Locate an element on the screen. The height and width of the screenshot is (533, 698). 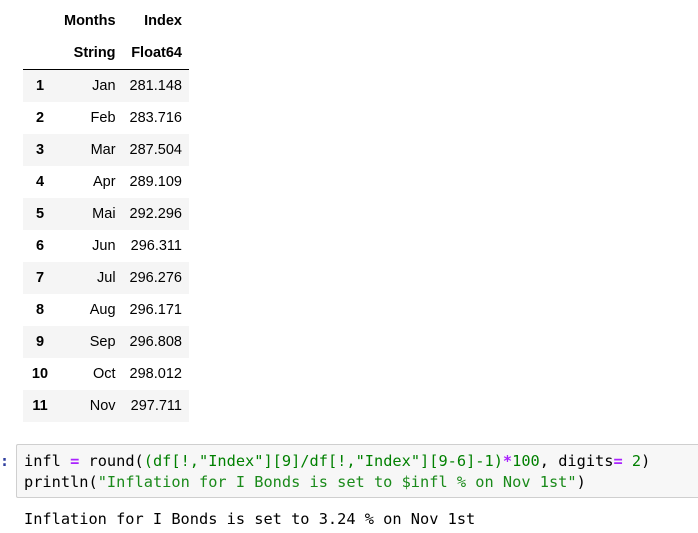
table-row: 8 Aug 296.171 is located at coordinates (106, 310).